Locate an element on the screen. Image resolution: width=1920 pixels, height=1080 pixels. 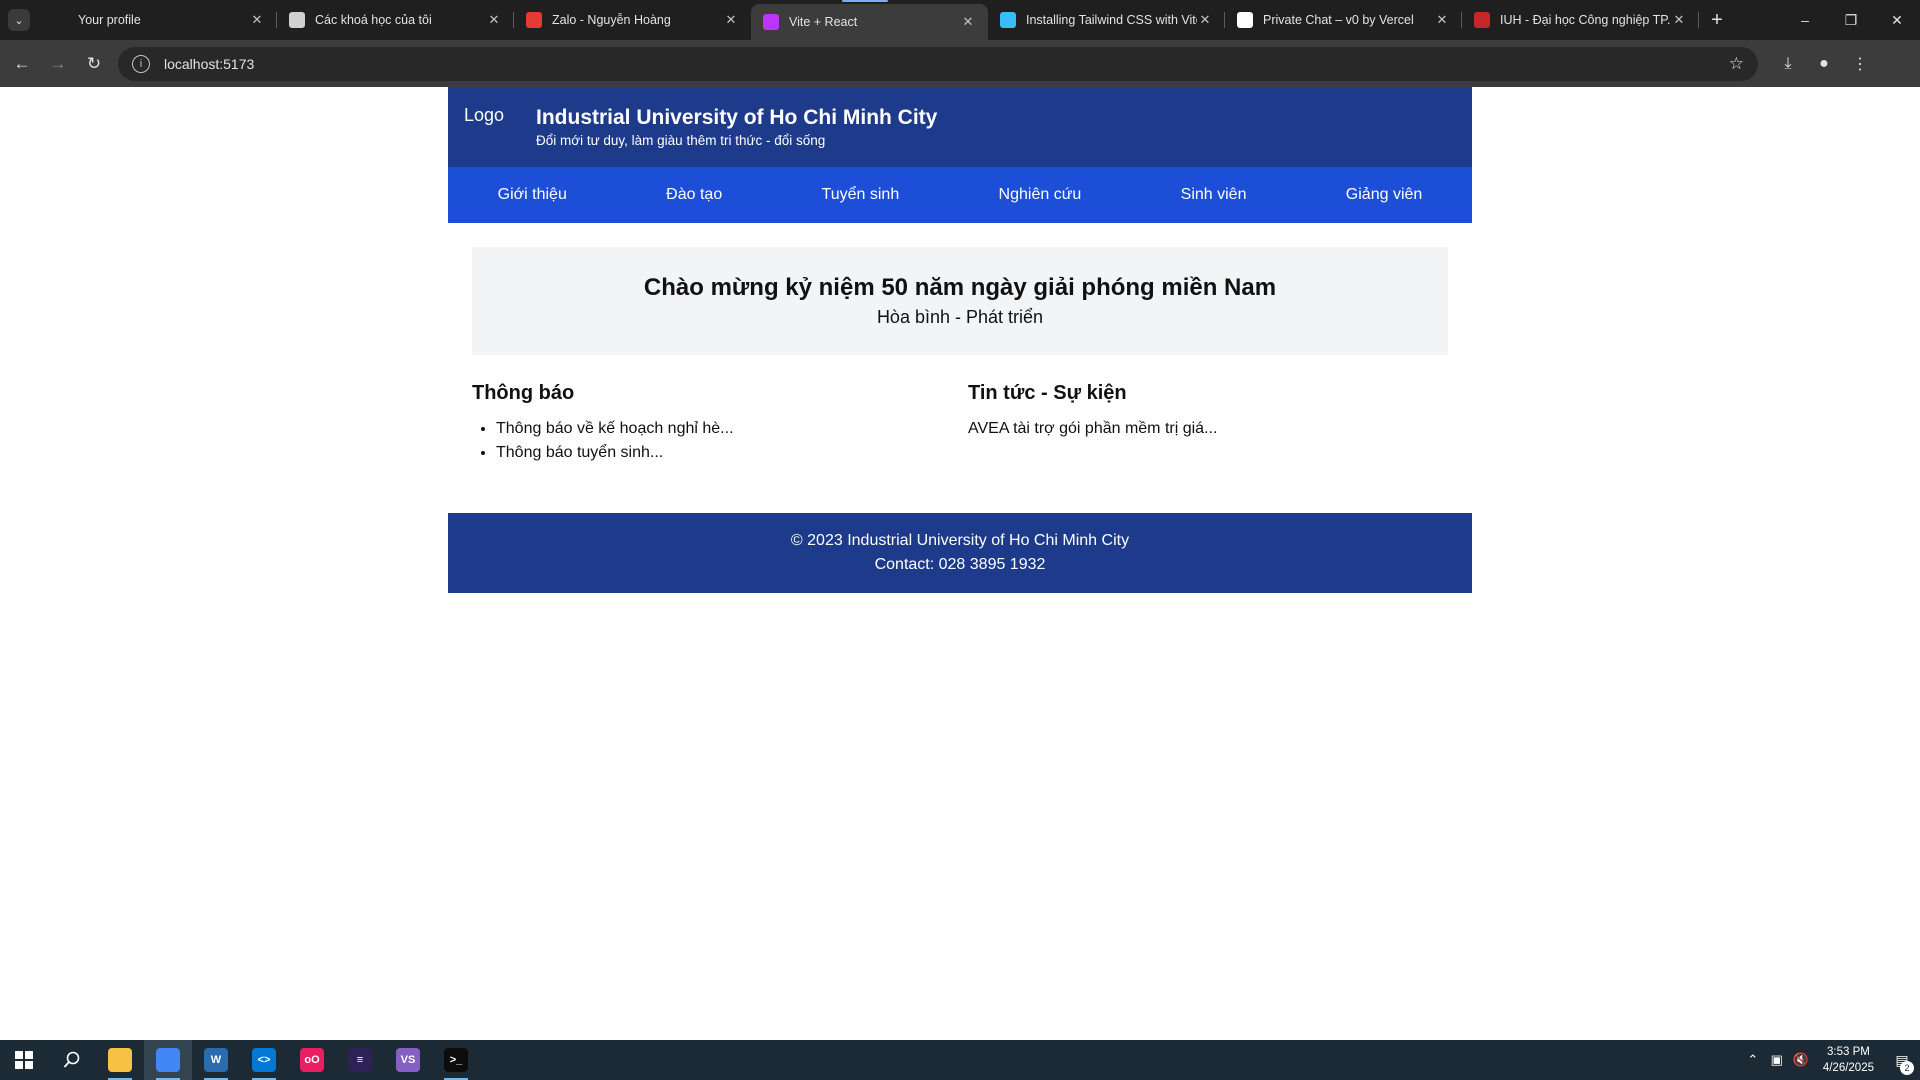
file-explorer-icon is located at coordinates (120, 1060).